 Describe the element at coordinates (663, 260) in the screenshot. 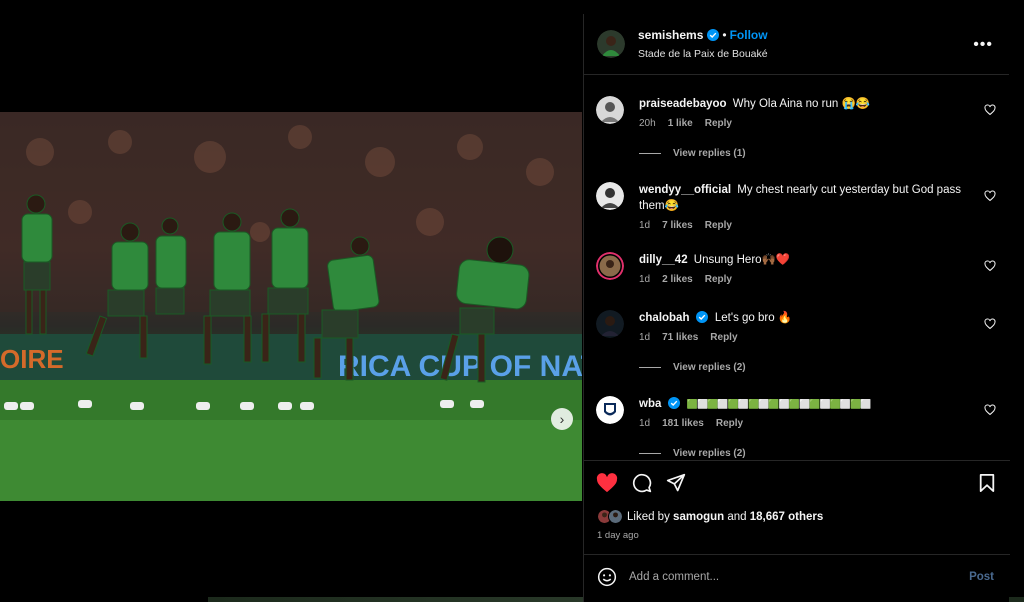

I see `comment-username: dilly__42` at that location.